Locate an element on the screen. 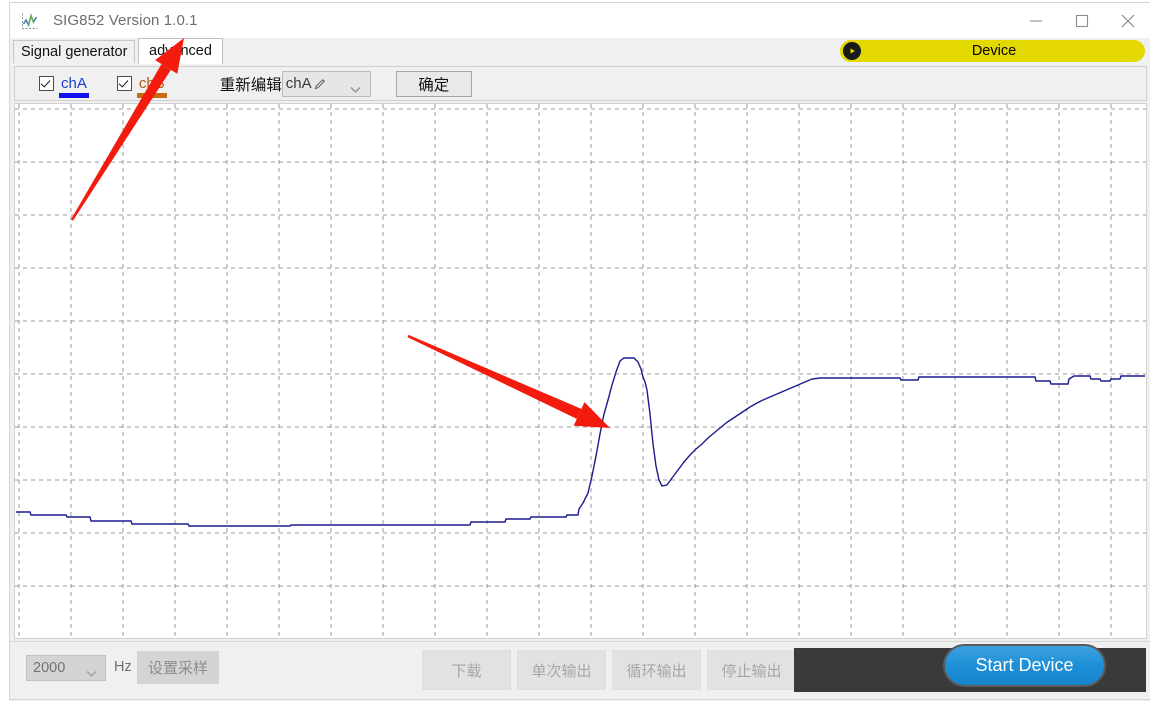 This screenshot has width=1157, height=708. channel-toggle-chb: chB is located at coordinates (141, 86).